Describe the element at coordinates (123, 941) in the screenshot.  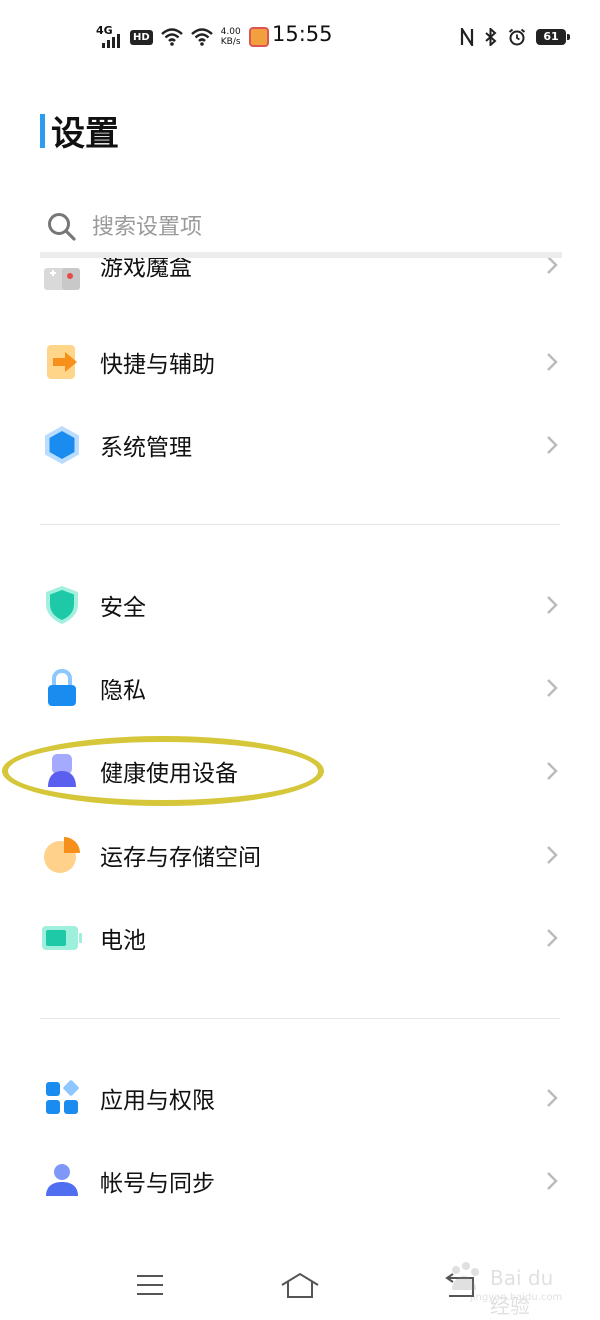
I see `settings-item-label: 电池` at that location.